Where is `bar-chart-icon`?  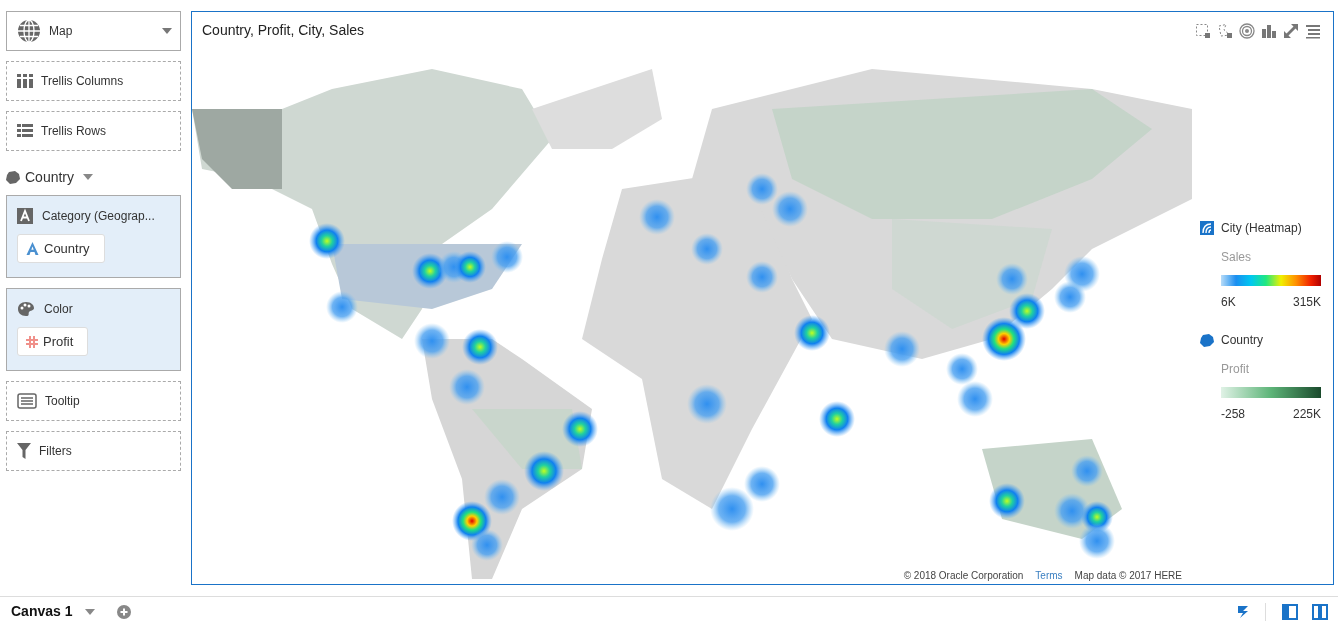
bar-chart-icon is located at coordinates (1269, 30).